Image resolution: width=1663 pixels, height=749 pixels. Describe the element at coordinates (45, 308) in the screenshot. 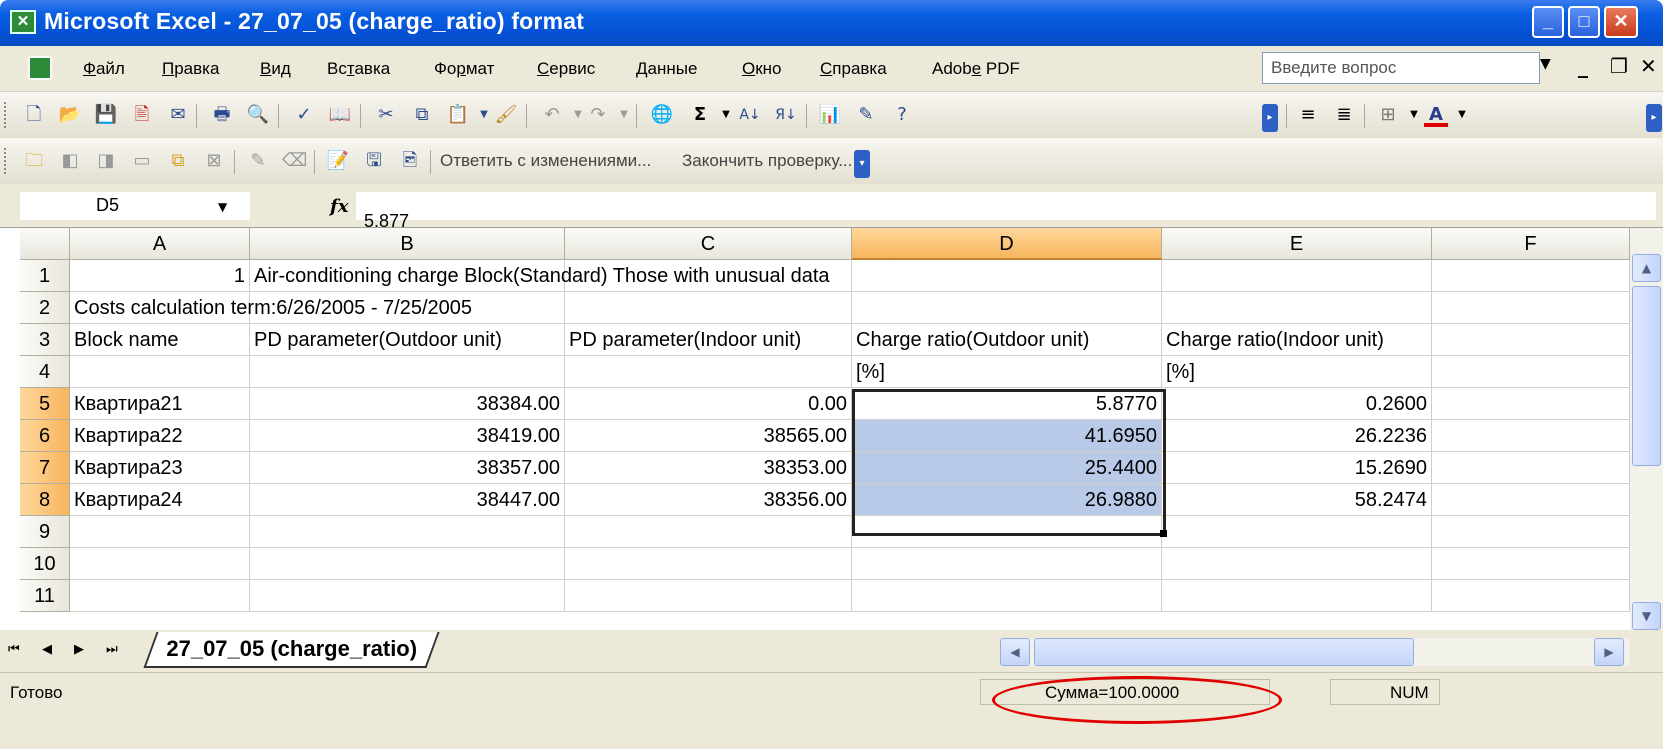

I see `row-header-2: 2` at that location.